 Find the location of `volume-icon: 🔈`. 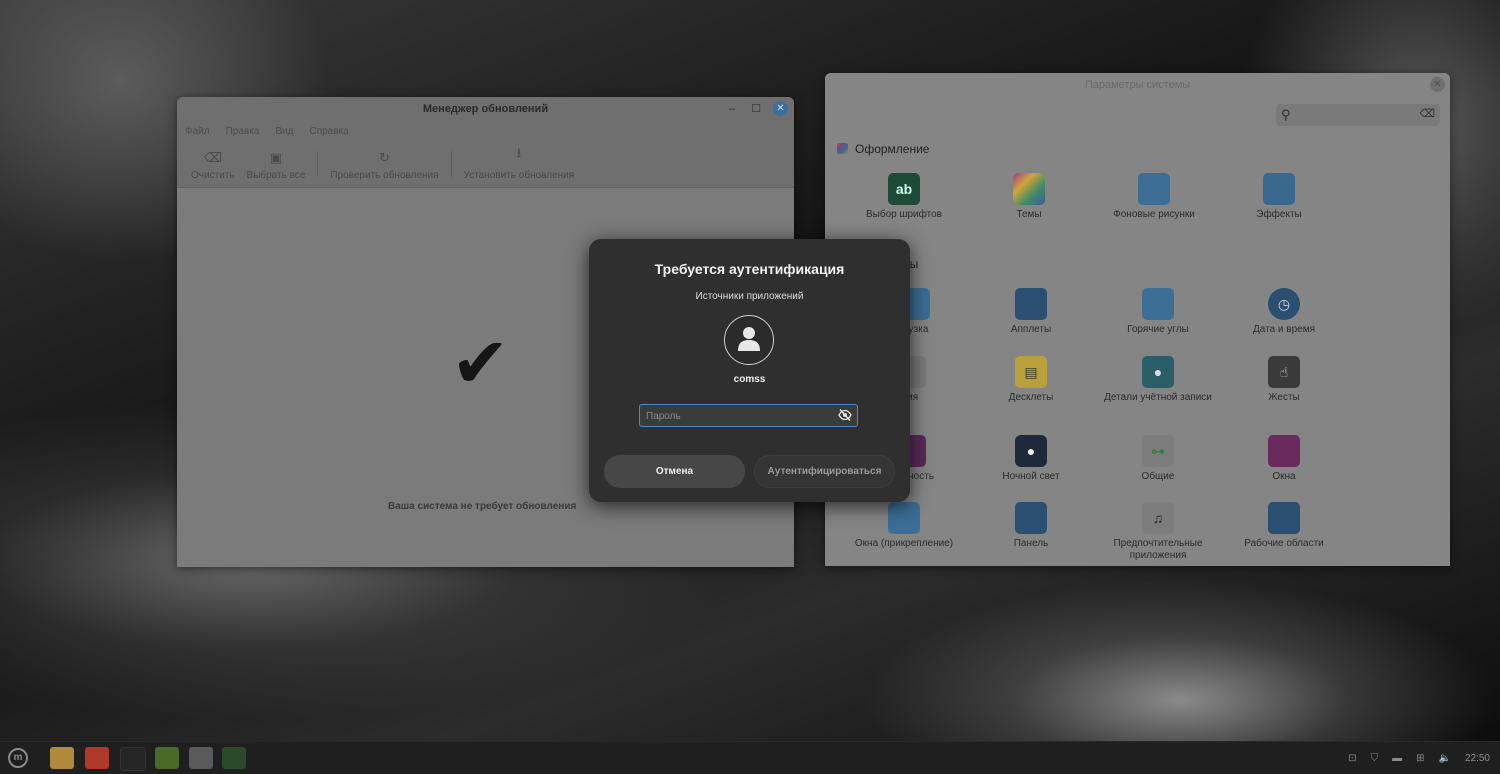

volume-icon: 🔈 is located at coordinates (1445, 758).